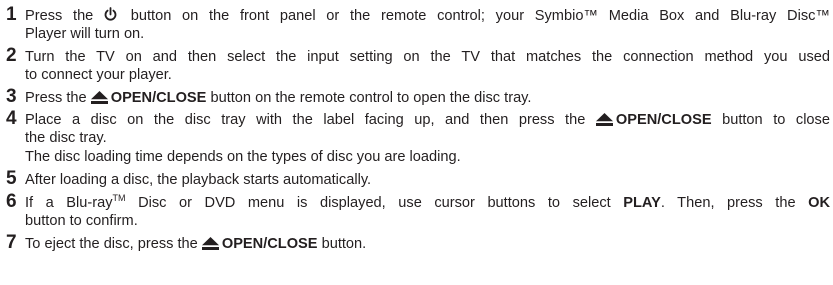 The width and height of the screenshot is (833, 285). I want to click on step-6-line-2: button to confirm., so click(81, 221).